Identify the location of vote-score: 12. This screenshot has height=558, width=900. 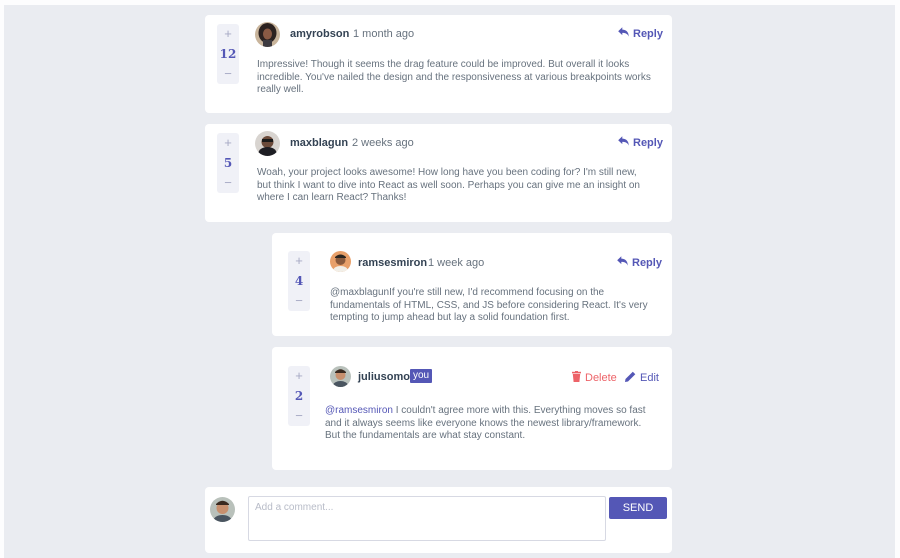
(228, 54).